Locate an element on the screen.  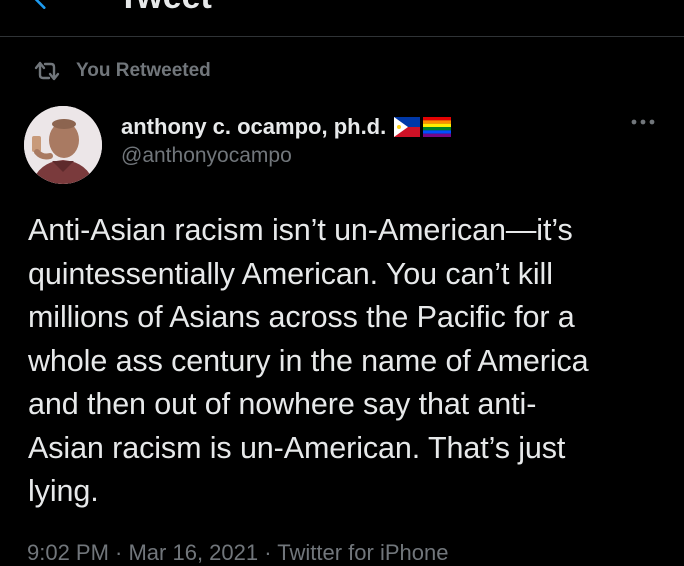
display-name: anthony c. ocampo, ph.d. is located at coordinates (253, 127).